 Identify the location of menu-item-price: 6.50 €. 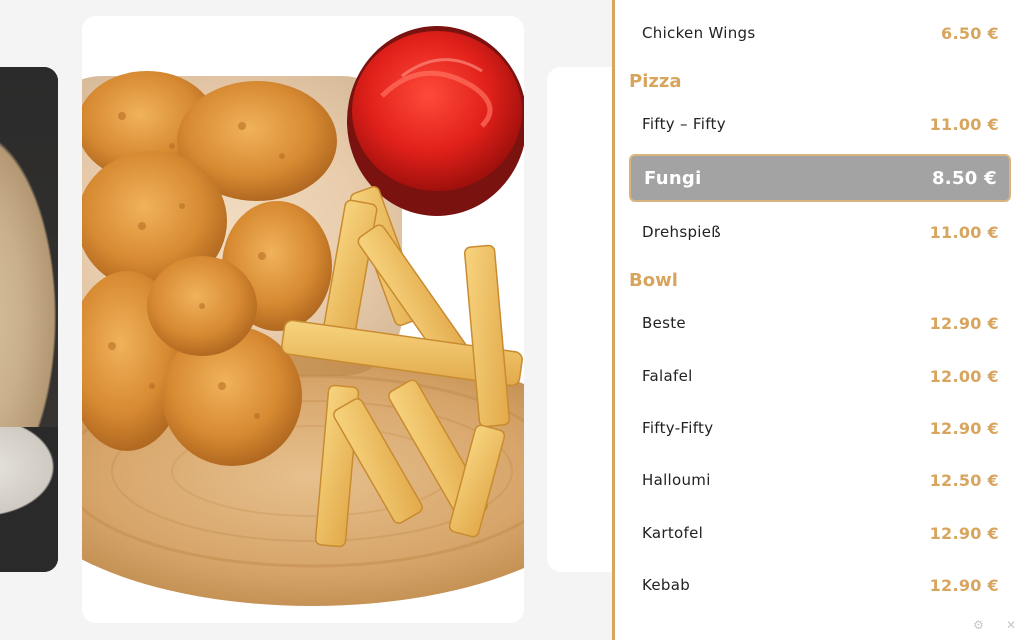
(970, 33).